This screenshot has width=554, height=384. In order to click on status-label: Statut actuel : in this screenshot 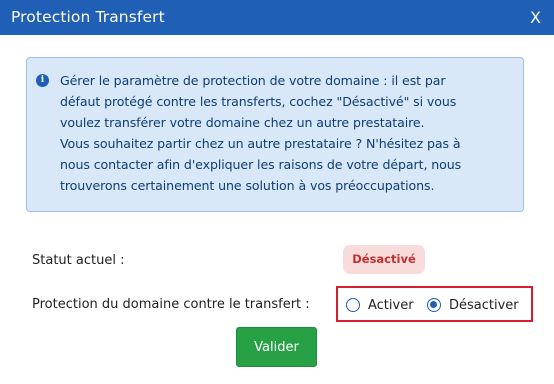, I will do `click(78, 260)`.